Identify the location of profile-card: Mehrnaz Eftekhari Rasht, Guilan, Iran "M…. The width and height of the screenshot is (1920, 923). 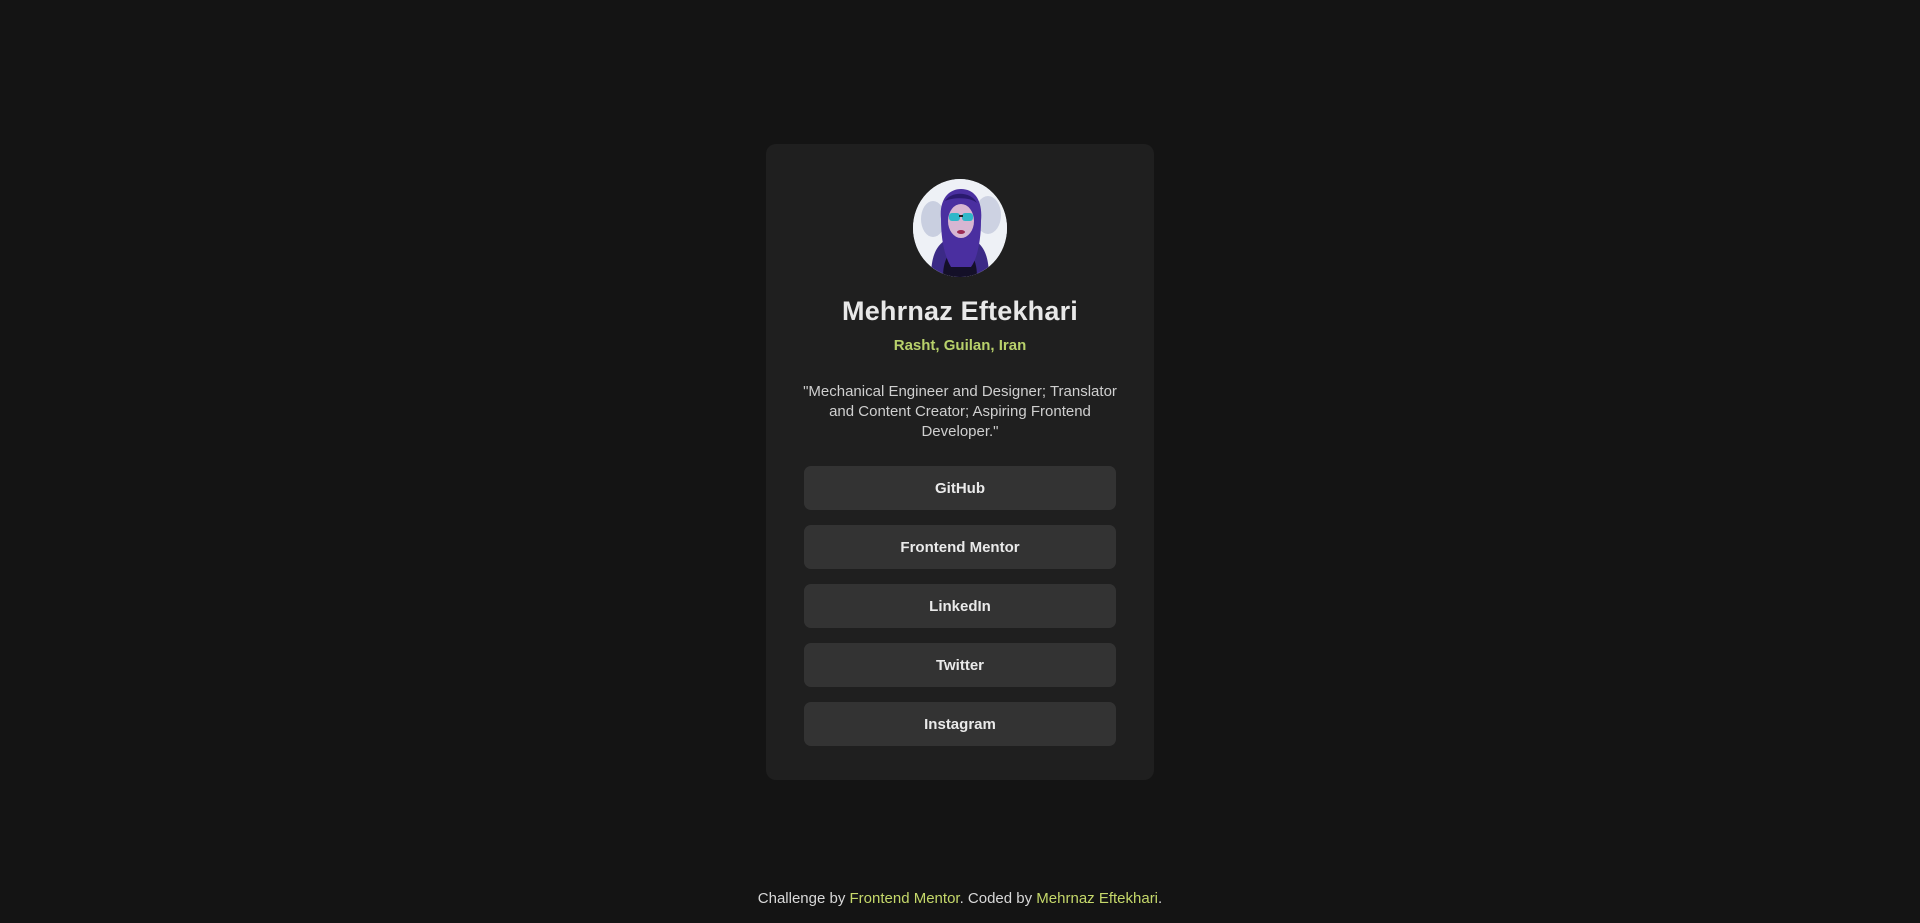
(960, 462).